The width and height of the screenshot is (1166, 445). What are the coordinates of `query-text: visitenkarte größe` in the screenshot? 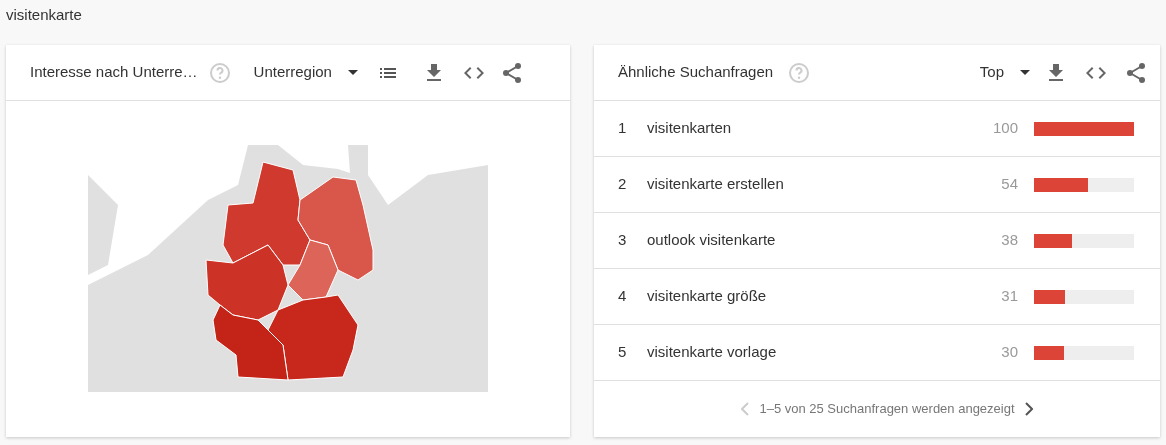 It's located at (707, 296).